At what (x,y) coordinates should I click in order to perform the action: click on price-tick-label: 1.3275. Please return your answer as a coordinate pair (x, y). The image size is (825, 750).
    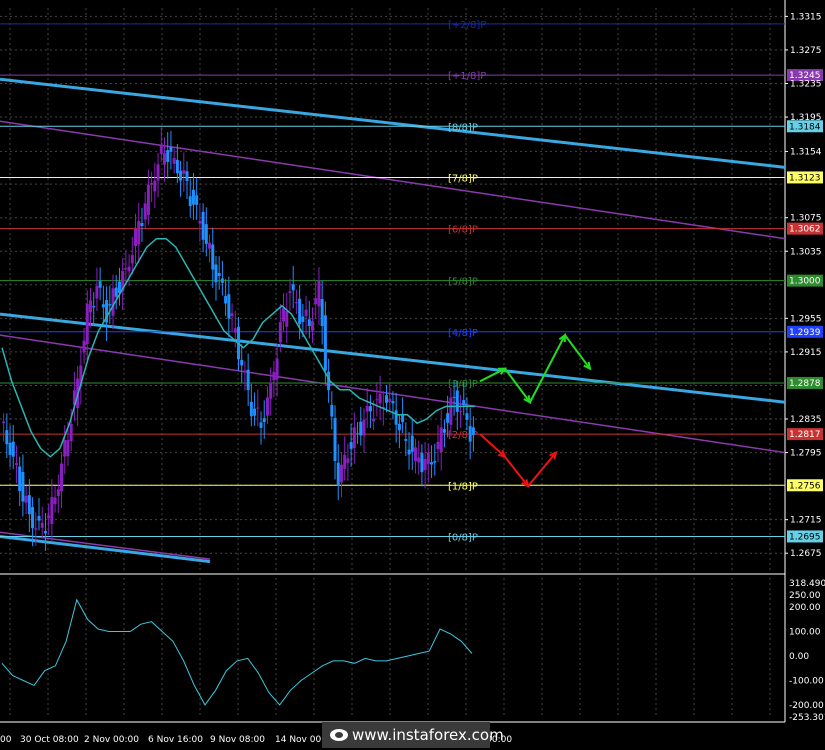
    Looking at the image, I should click on (806, 51).